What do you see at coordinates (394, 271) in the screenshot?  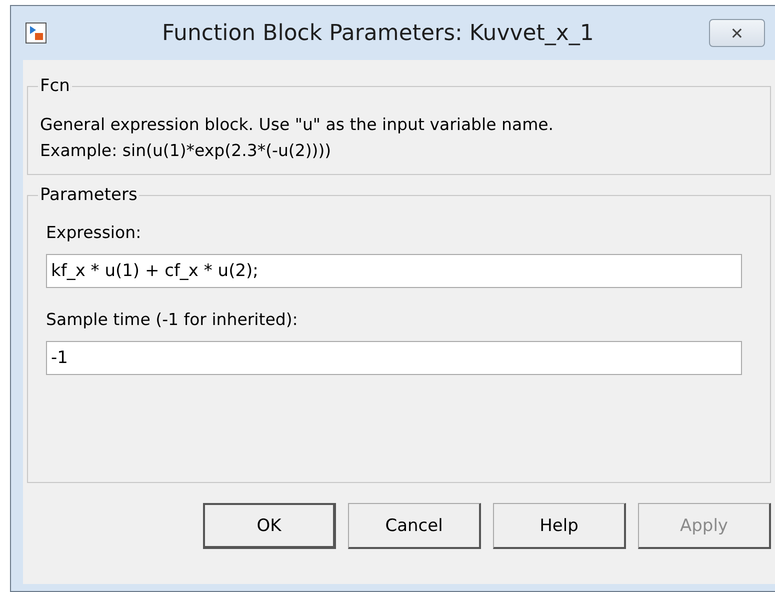 I see `input-field: kf_x * u(1) + cf_x * u(2);` at bounding box center [394, 271].